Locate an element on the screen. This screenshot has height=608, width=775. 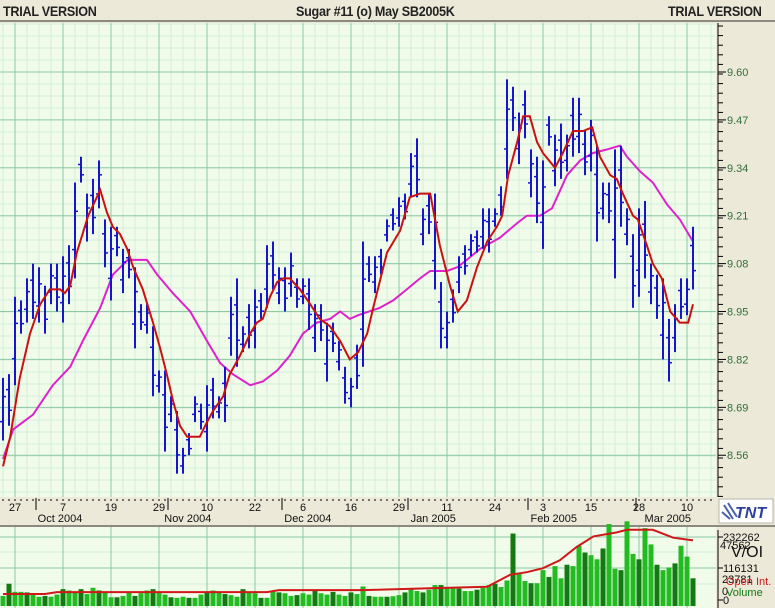
date-day-label: 28 is located at coordinates (639, 508).